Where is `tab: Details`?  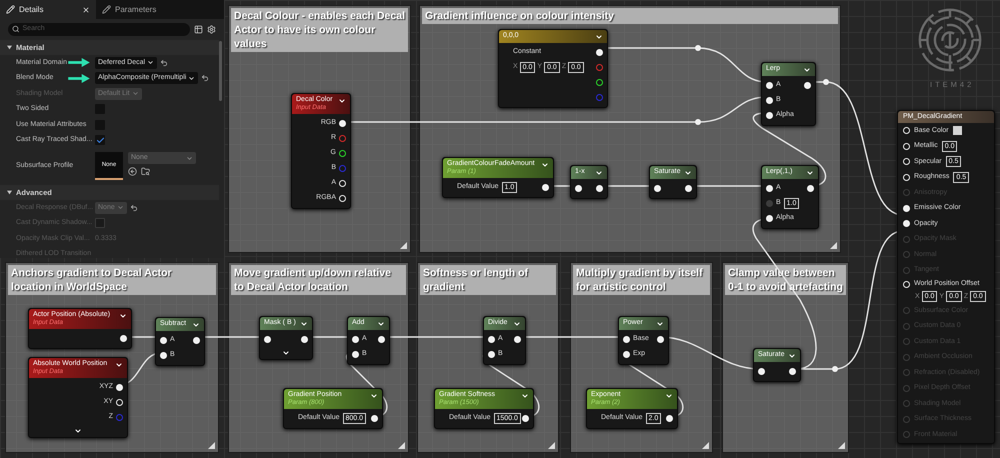
tab: Details is located at coordinates (48, 9).